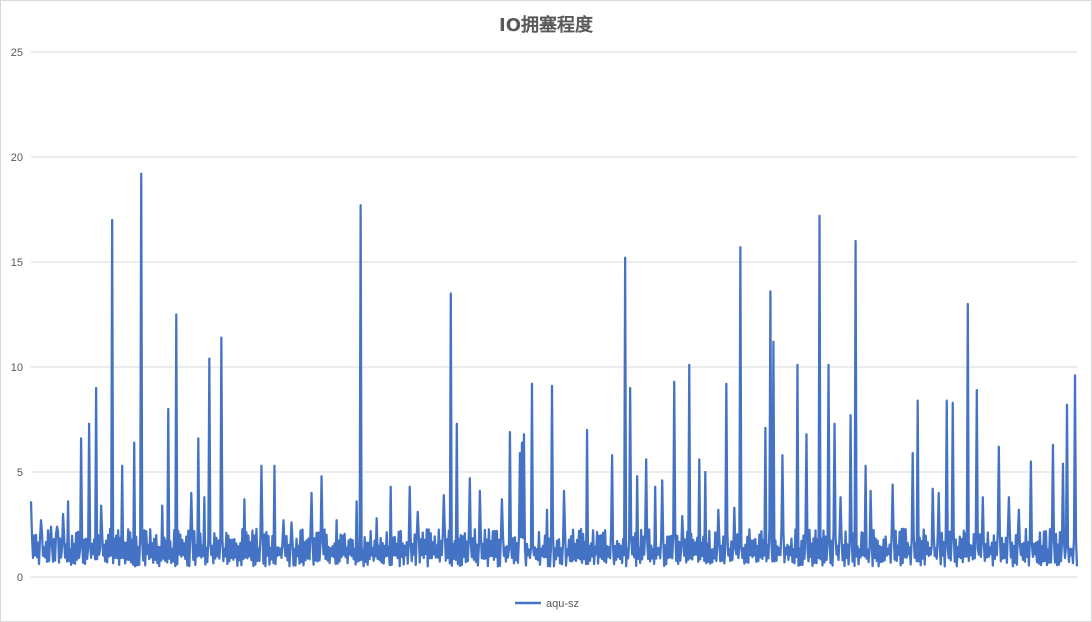  I want to click on y-tick-label: 20, so click(17, 158).